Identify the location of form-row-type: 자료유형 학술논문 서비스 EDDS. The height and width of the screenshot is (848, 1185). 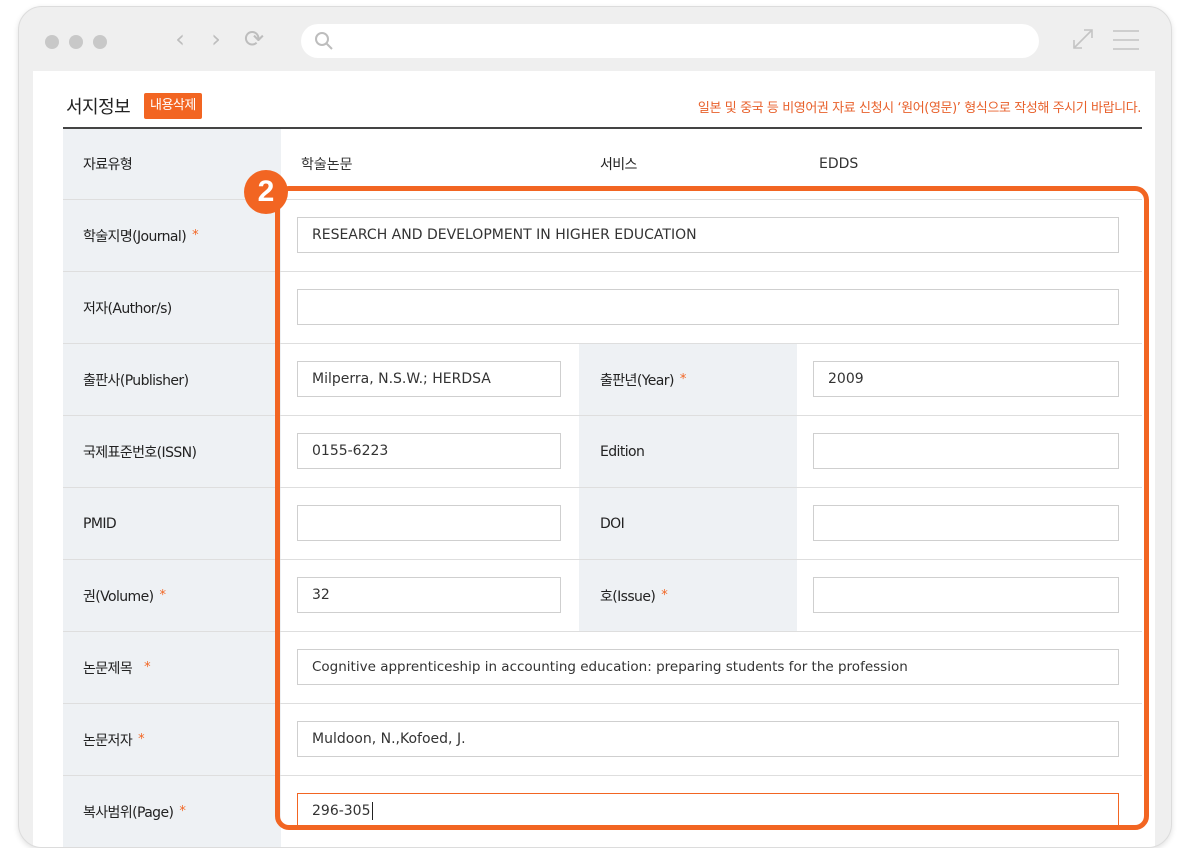
(602, 164).